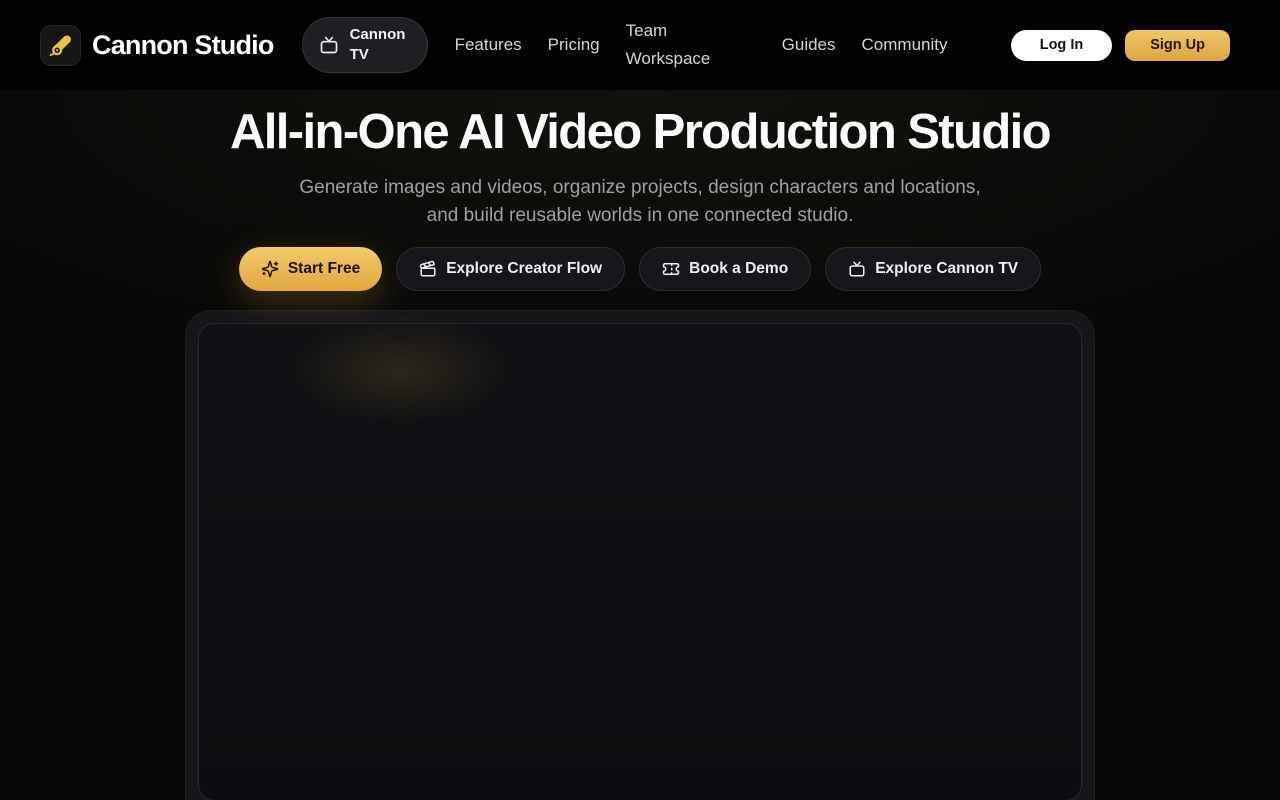 This screenshot has height=800, width=1280. I want to click on nav-cannon-tv-label: Cannon TV, so click(377, 44).